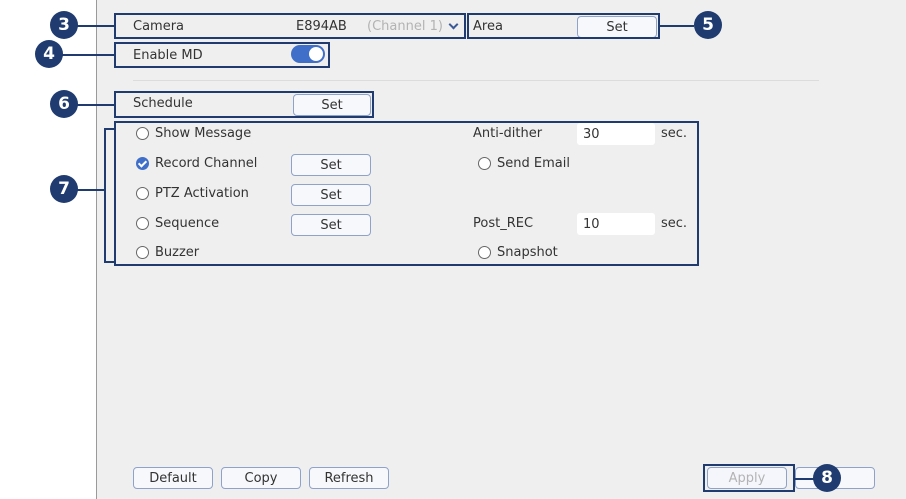  Describe the element at coordinates (64, 104) in the screenshot. I see `callout-6: 6` at that location.